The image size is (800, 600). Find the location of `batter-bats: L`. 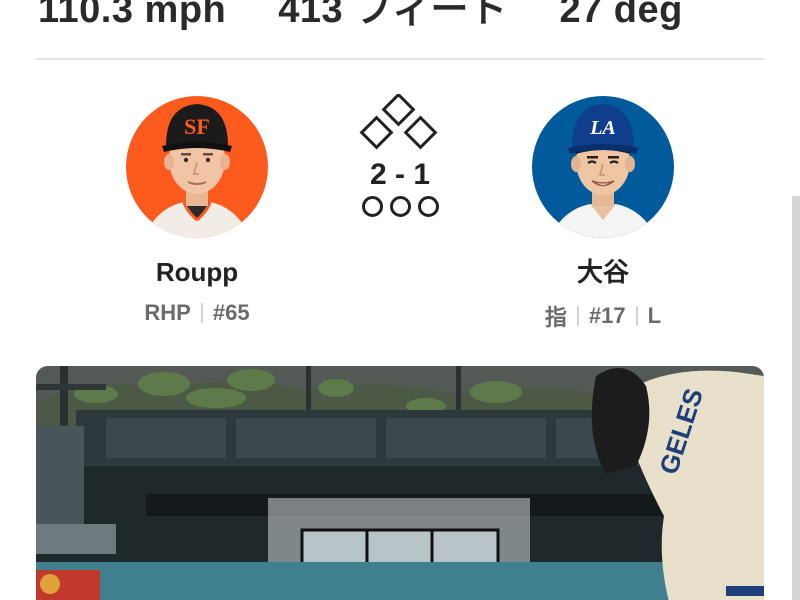

batter-bats: L is located at coordinates (654, 315).